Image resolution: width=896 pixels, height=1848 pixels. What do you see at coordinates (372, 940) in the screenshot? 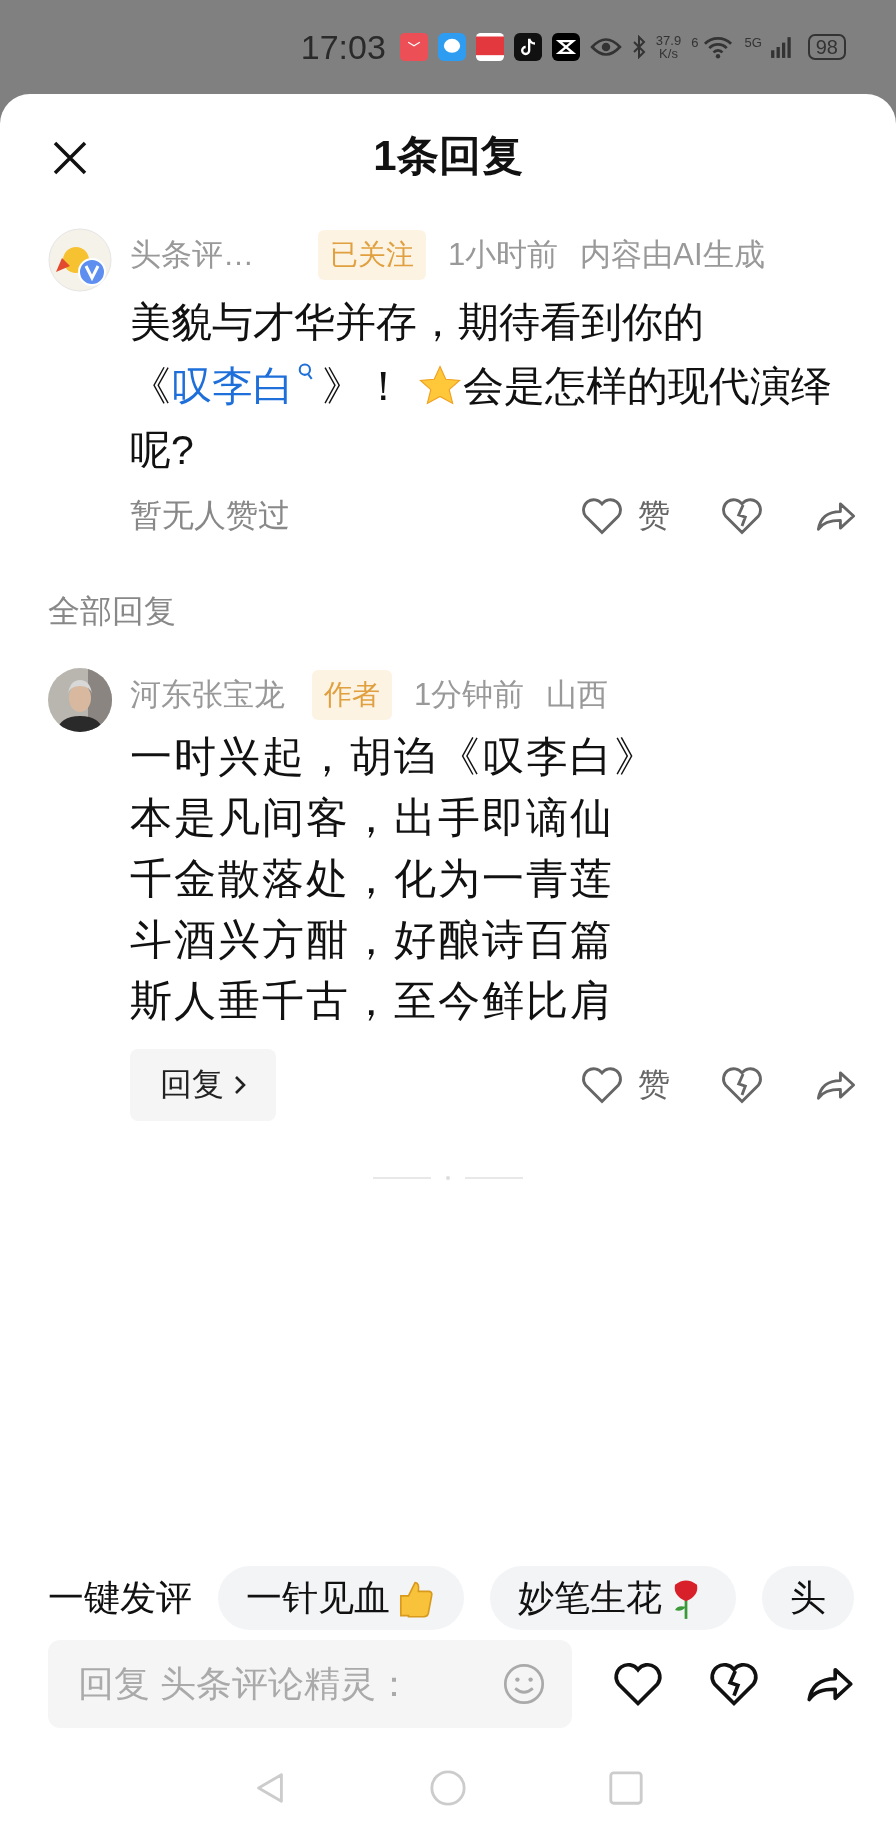
I see `poem-line: 斗酒兴方酣，好酿诗百篇` at bounding box center [372, 940].